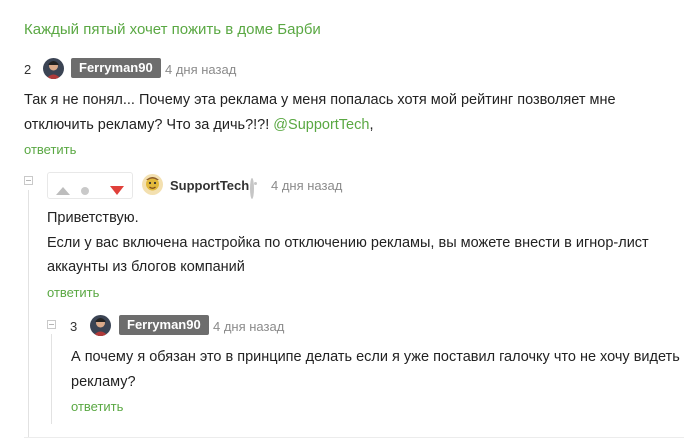  I want to click on comment-text-fragment: ,, so click(371, 124).